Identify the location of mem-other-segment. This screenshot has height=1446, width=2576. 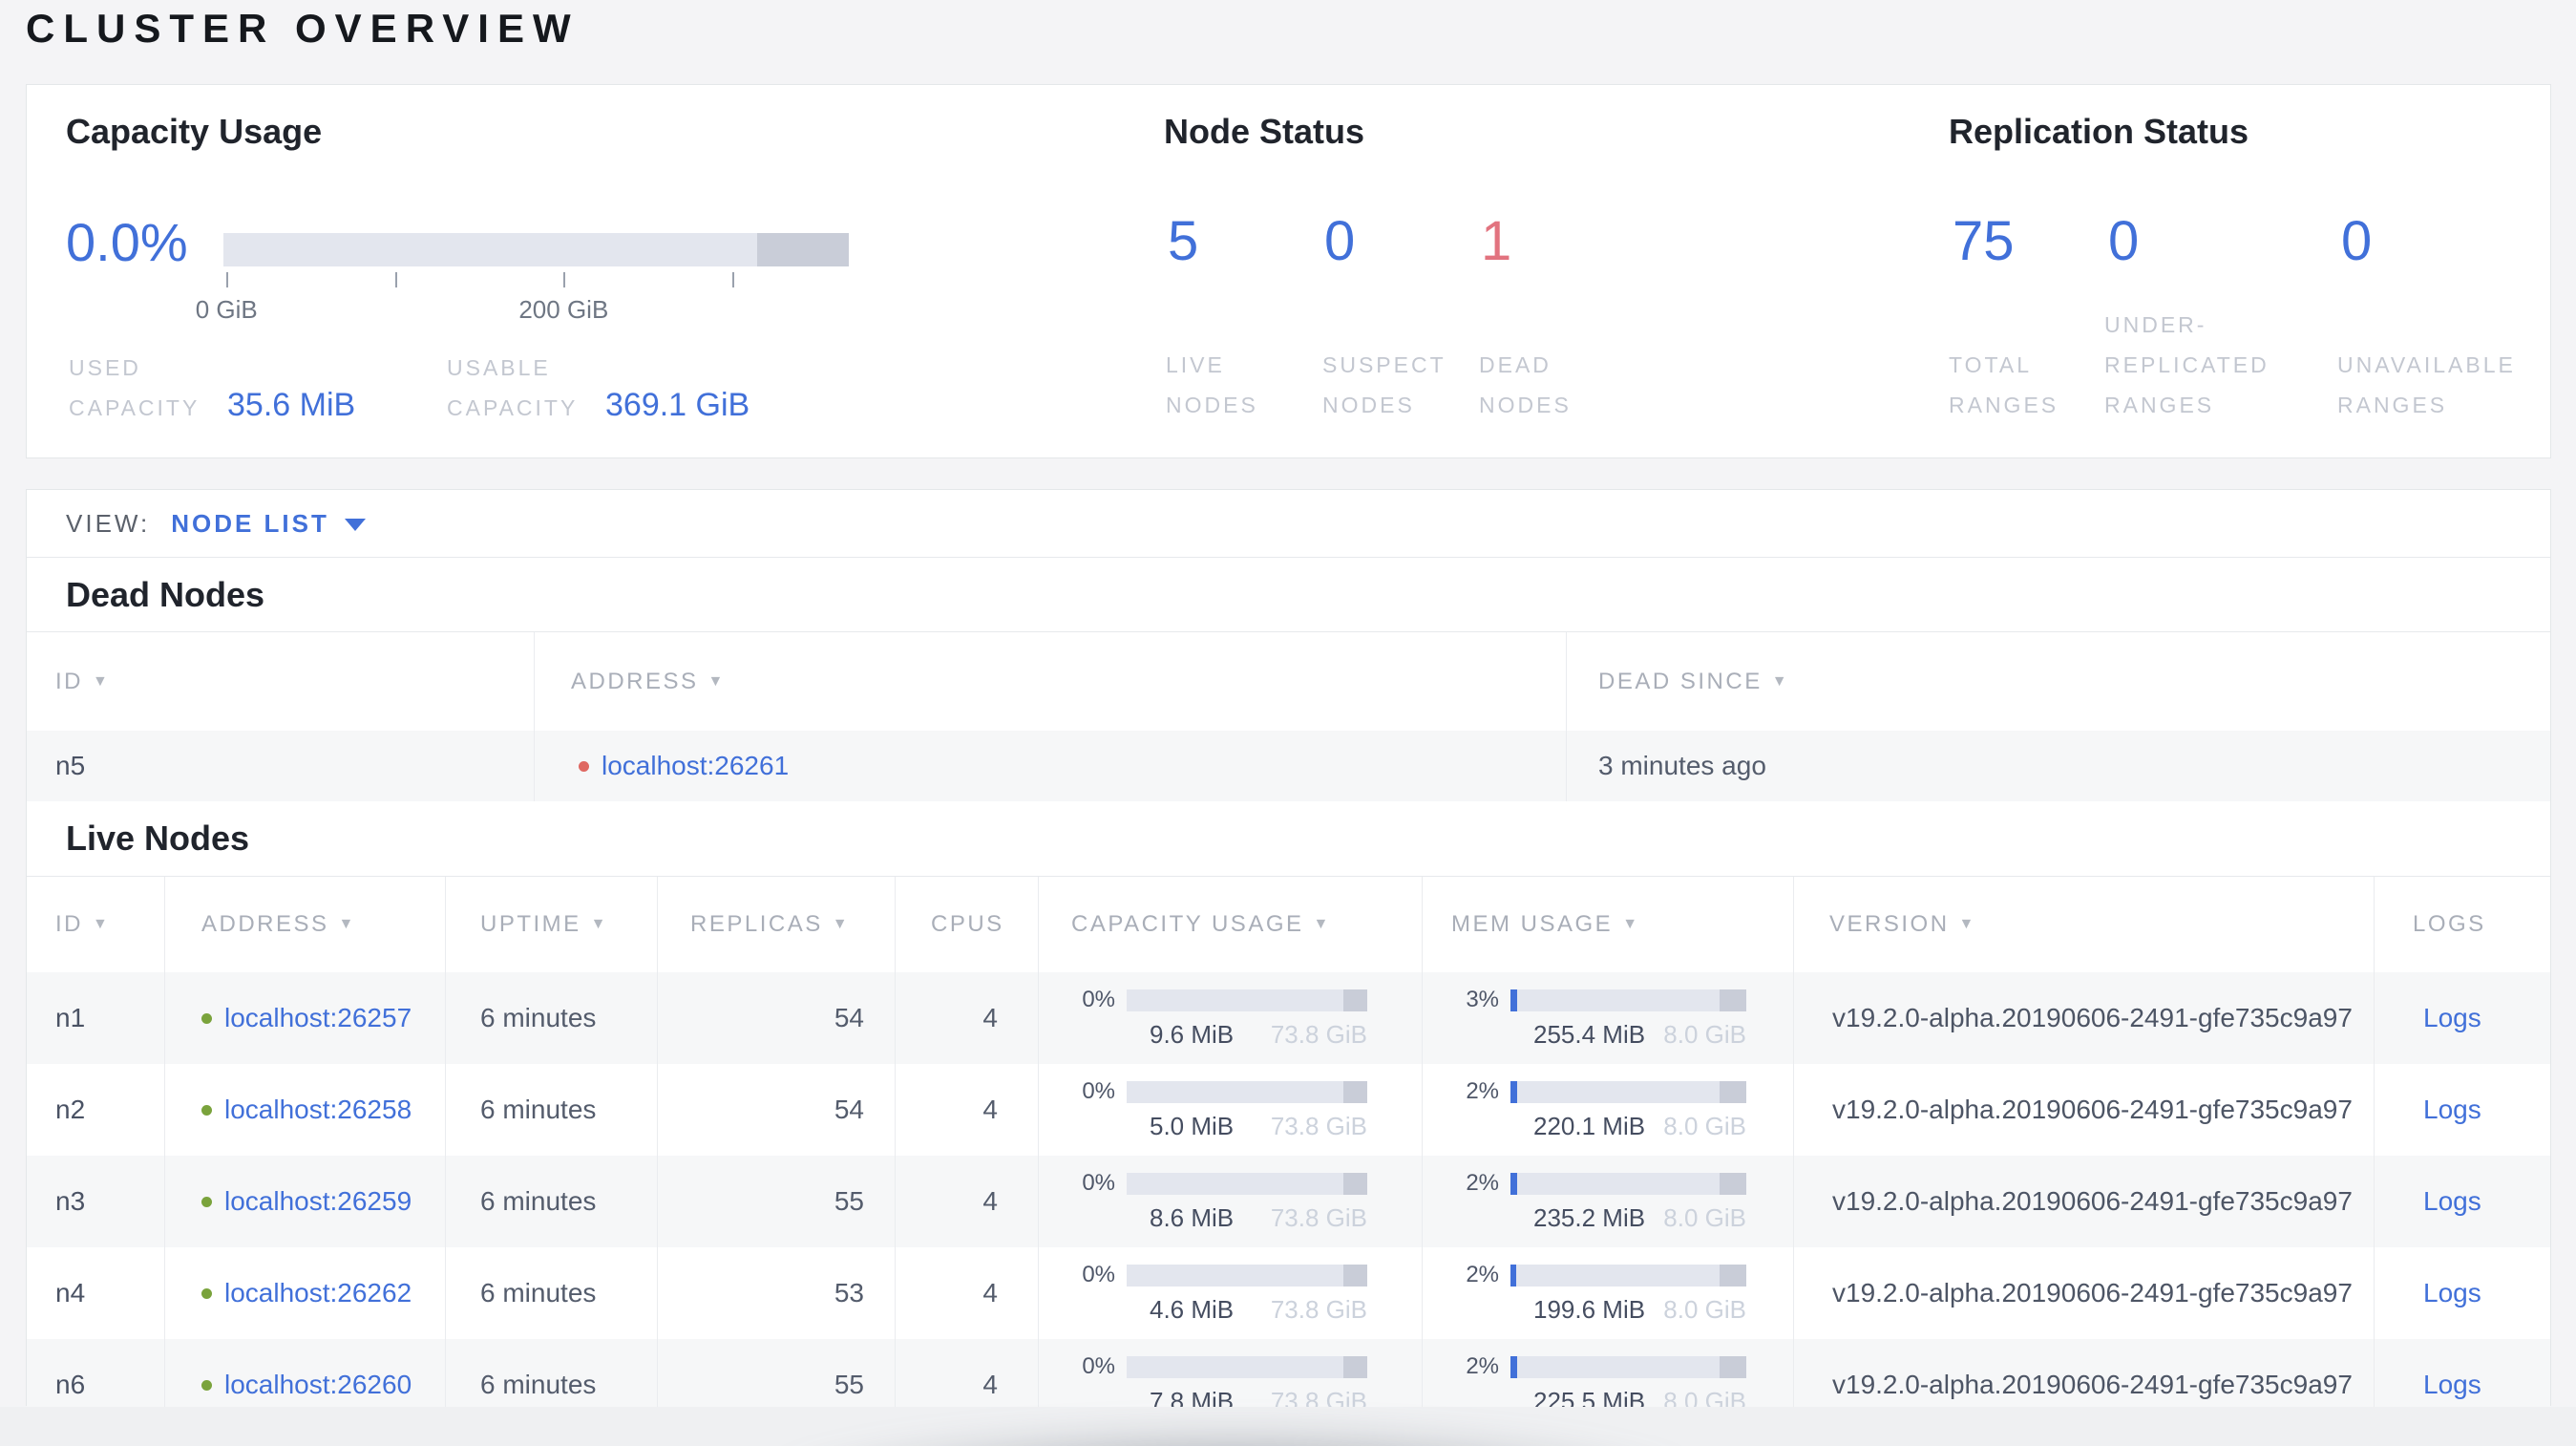
(1733, 1275).